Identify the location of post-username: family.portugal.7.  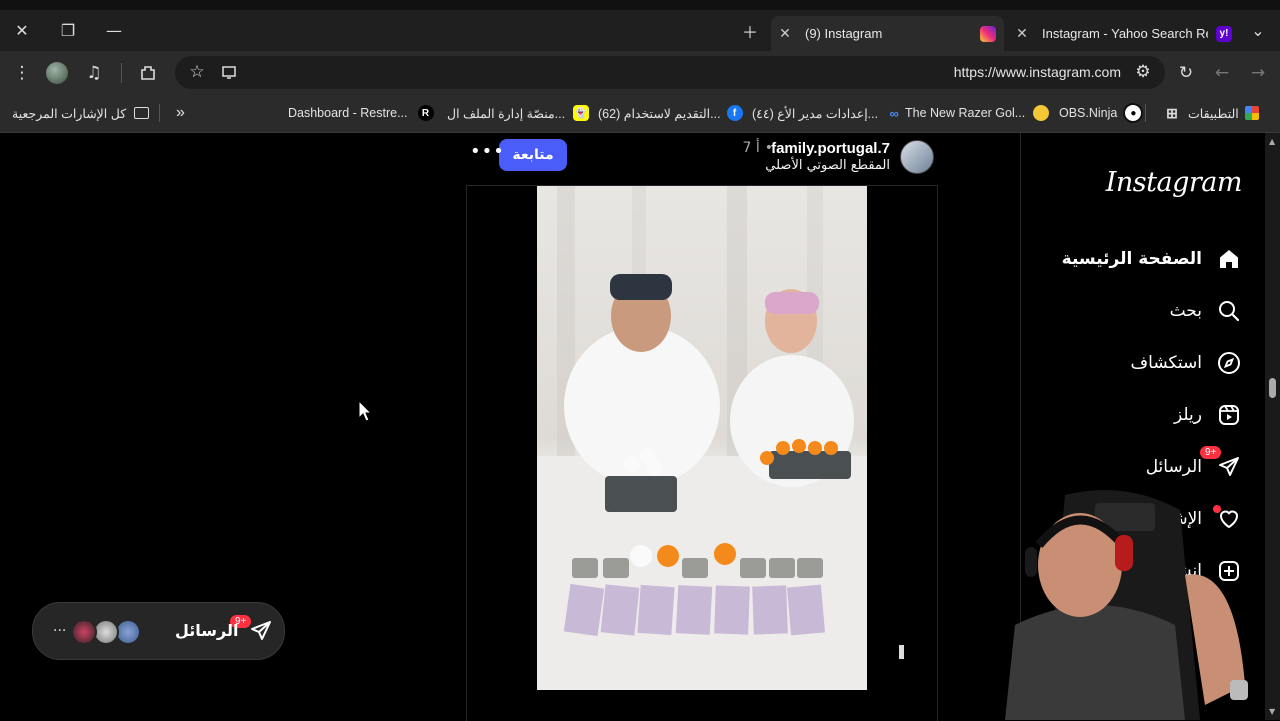
(830, 148).